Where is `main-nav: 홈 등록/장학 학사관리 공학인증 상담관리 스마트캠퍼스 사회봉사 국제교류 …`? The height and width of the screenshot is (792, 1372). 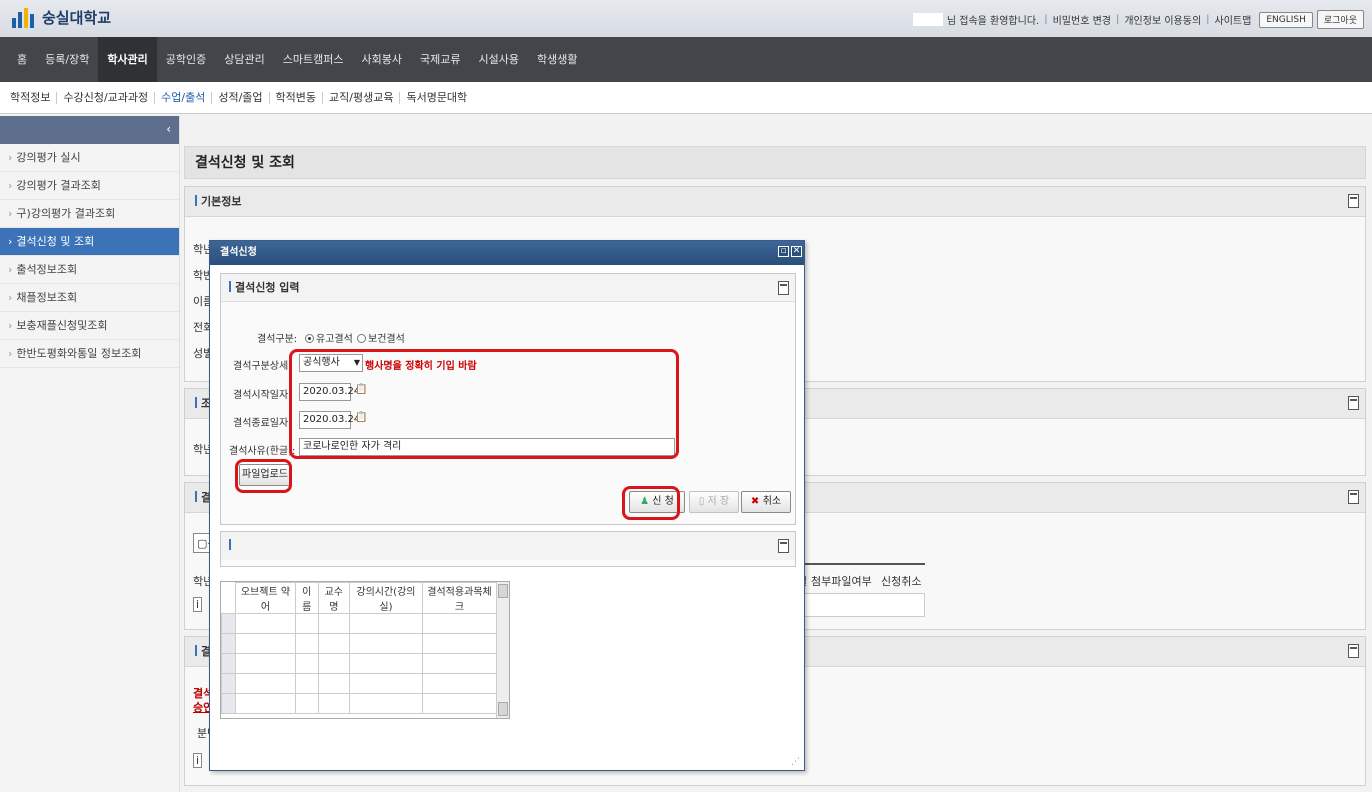
main-nav: 홈 등록/장학 학사관리 공학인증 상담관리 스마트캠퍼스 사회봉사 국제교류 … is located at coordinates (686, 59).